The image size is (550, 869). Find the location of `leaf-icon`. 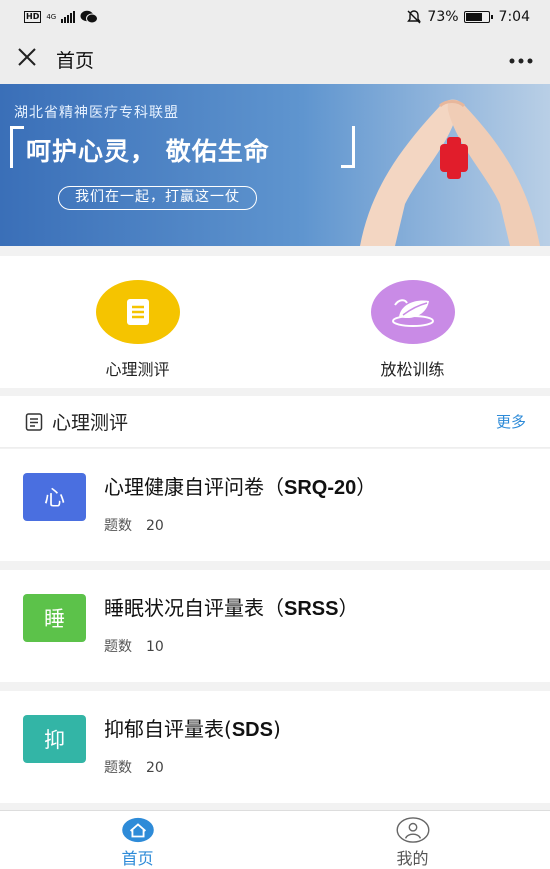

leaf-icon is located at coordinates (412, 313).